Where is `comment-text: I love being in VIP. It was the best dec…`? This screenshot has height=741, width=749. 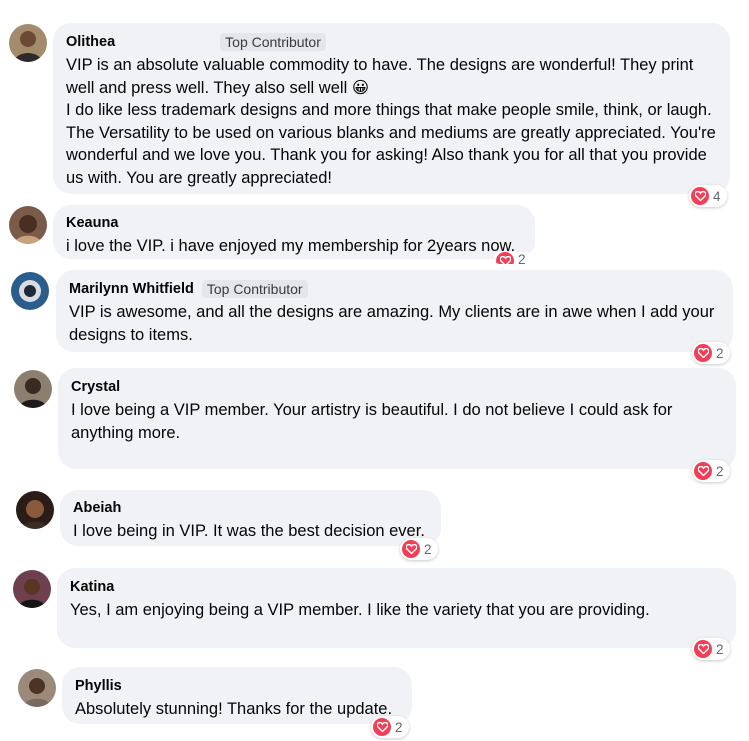
comment-text: I love being in VIP. It was the best dec… is located at coordinates (250, 531).